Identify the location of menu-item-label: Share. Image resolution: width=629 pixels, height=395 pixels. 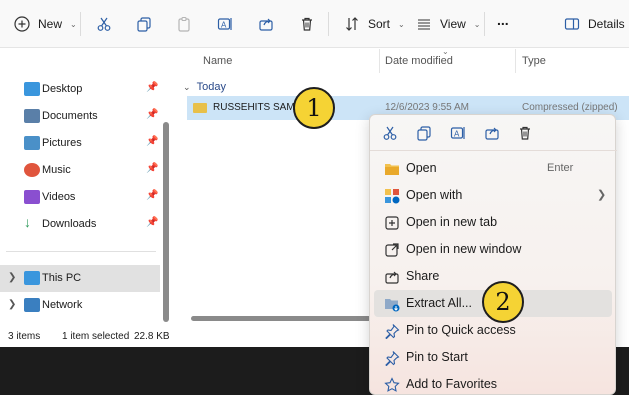
(423, 276).